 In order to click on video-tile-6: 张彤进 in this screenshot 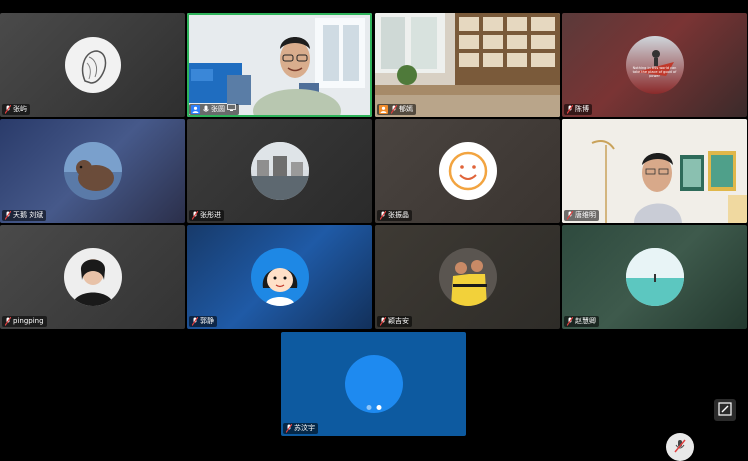, I will do `click(279, 171)`.